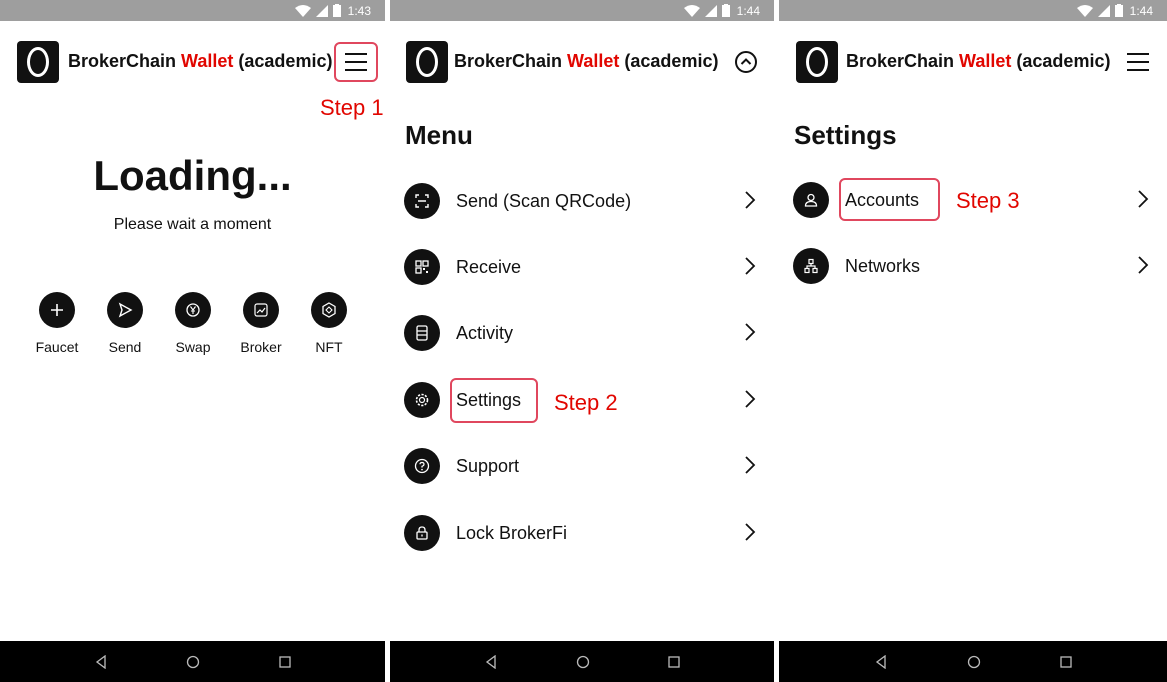 The height and width of the screenshot is (682, 1167). What do you see at coordinates (811, 266) in the screenshot?
I see `network-icon` at bounding box center [811, 266].